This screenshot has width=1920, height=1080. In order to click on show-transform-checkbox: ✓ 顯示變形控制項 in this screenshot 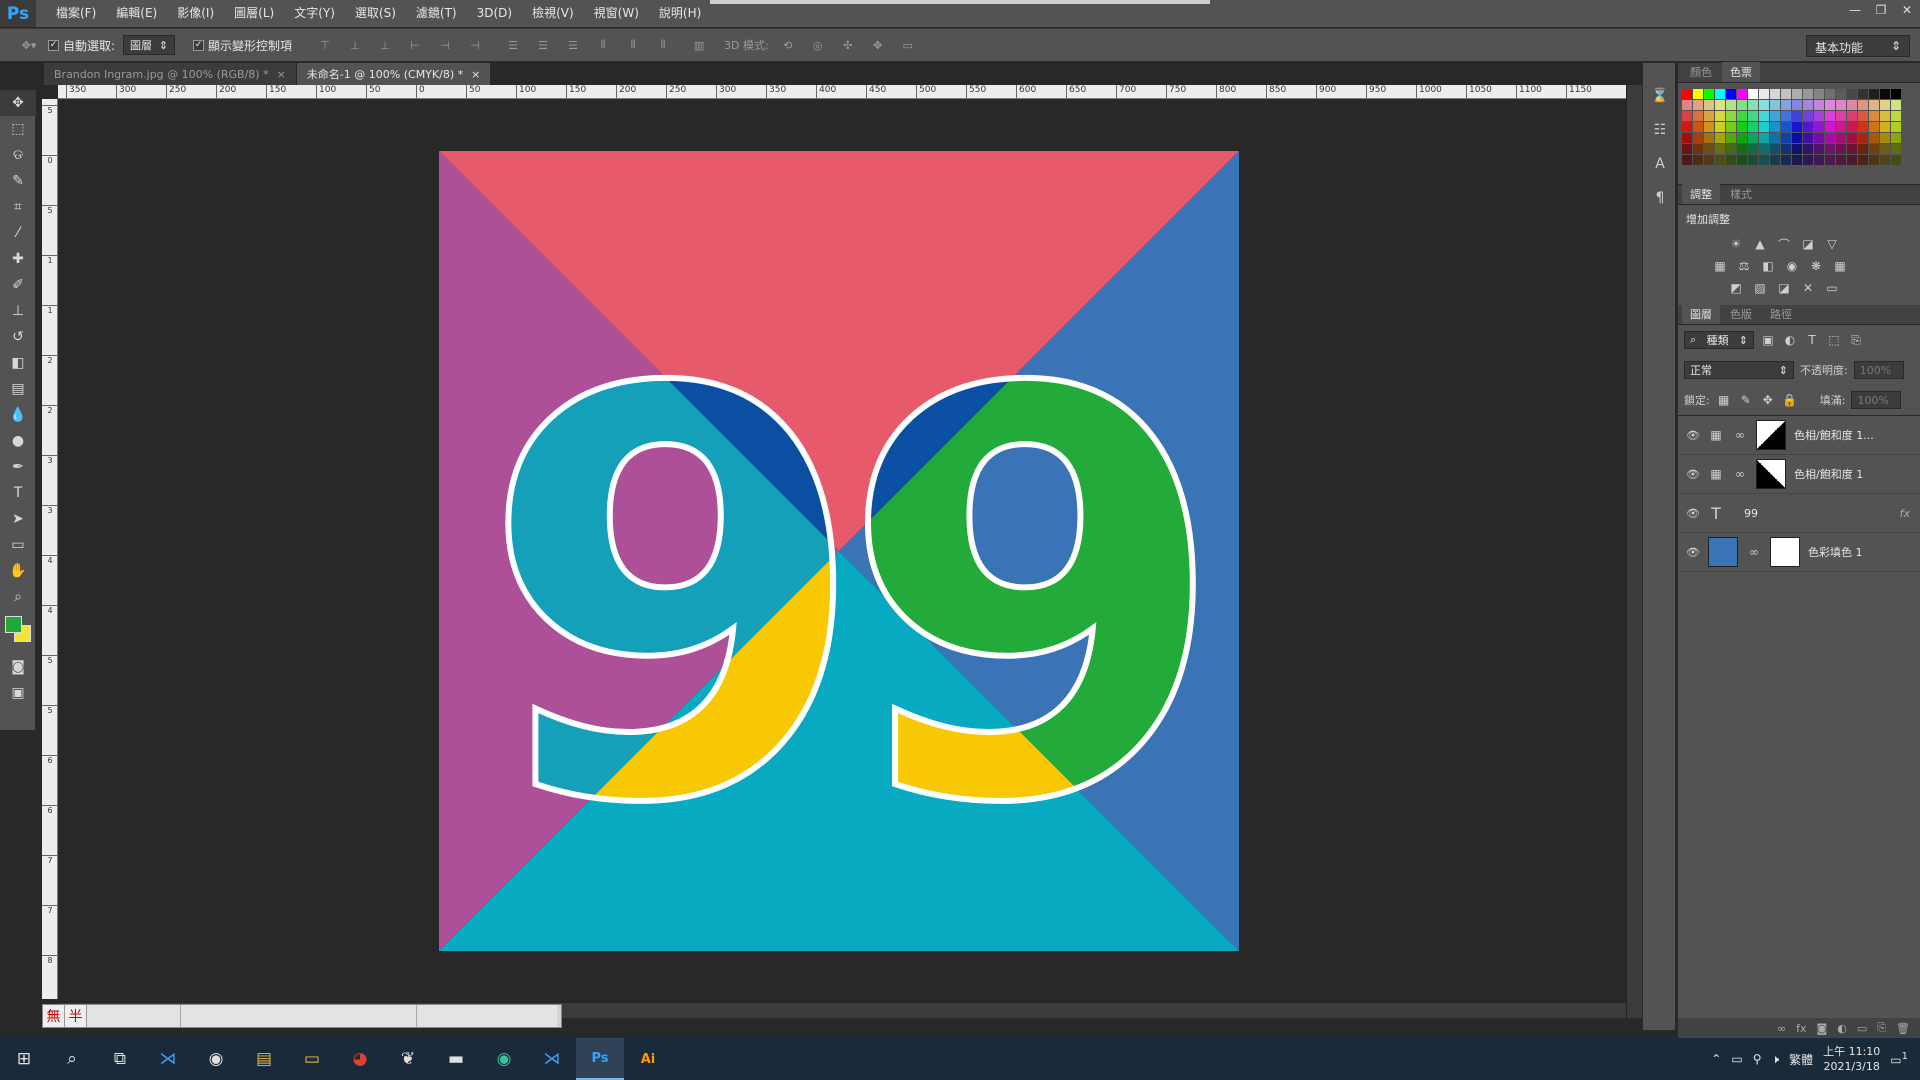, I will do `click(242, 45)`.